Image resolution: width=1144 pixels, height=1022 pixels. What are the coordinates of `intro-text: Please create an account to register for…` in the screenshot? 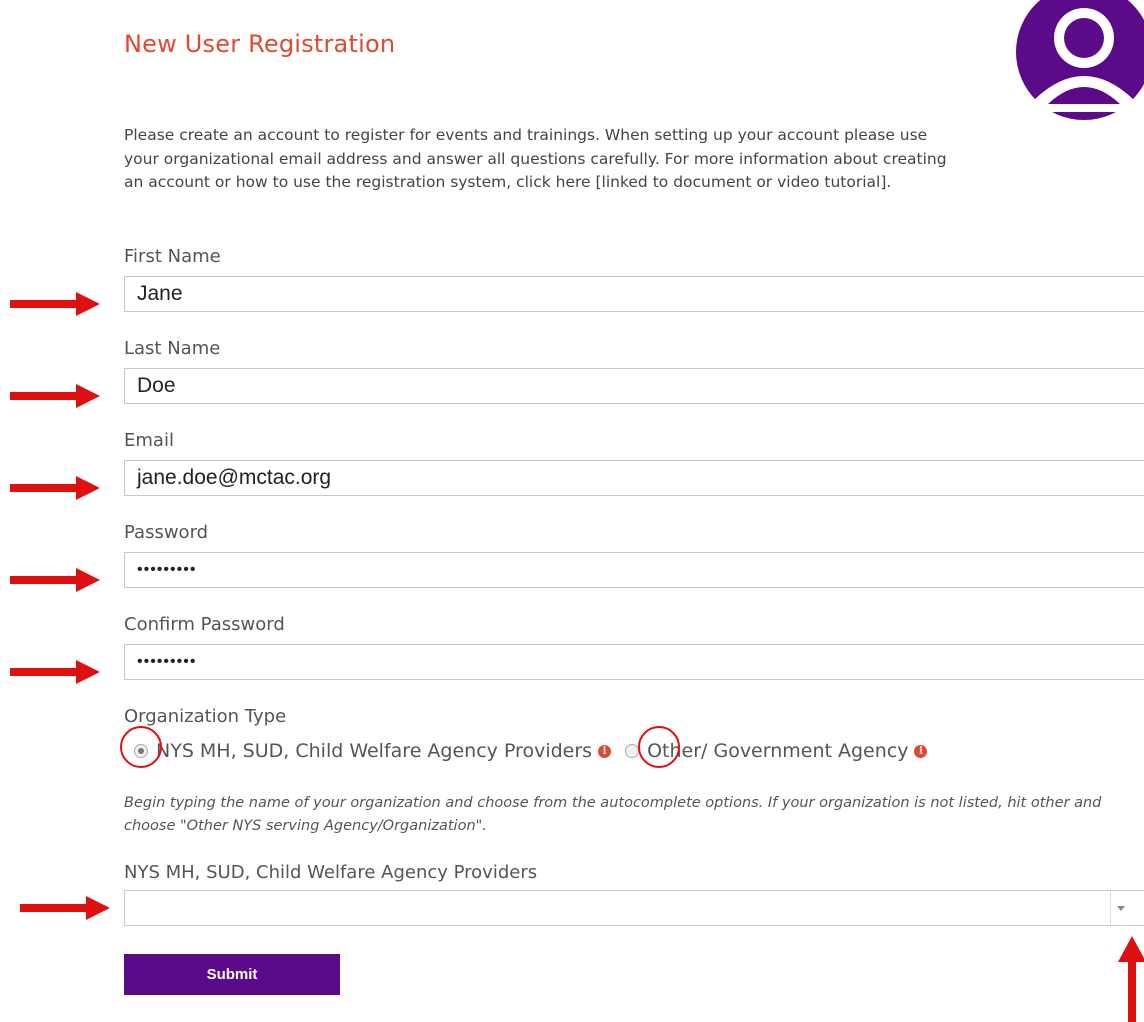 It's located at (535, 158).